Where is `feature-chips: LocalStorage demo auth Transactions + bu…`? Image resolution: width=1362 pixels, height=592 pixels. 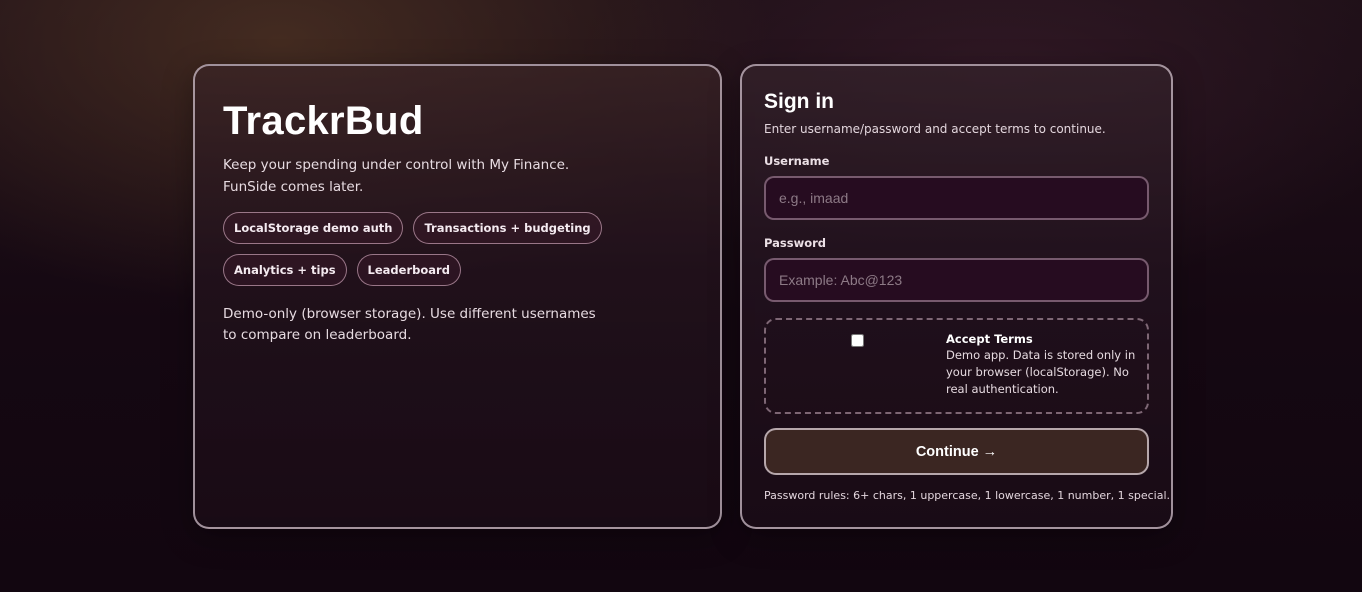 feature-chips: LocalStorage demo auth Transactions + bu… is located at coordinates (453, 249).